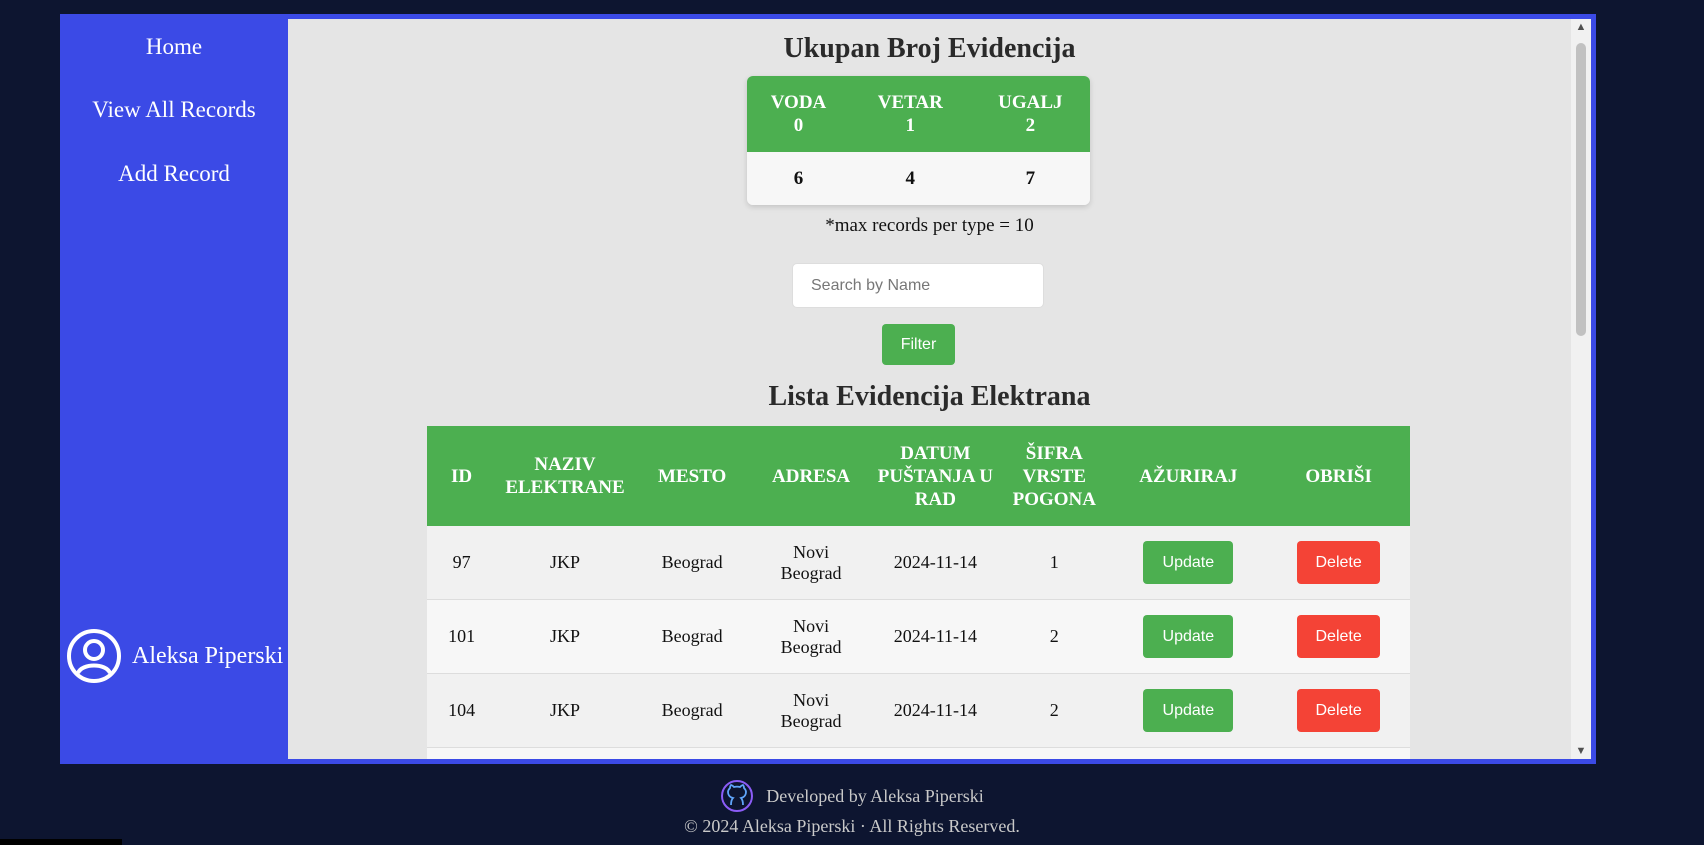  I want to click on github-icon, so click(737, 796).